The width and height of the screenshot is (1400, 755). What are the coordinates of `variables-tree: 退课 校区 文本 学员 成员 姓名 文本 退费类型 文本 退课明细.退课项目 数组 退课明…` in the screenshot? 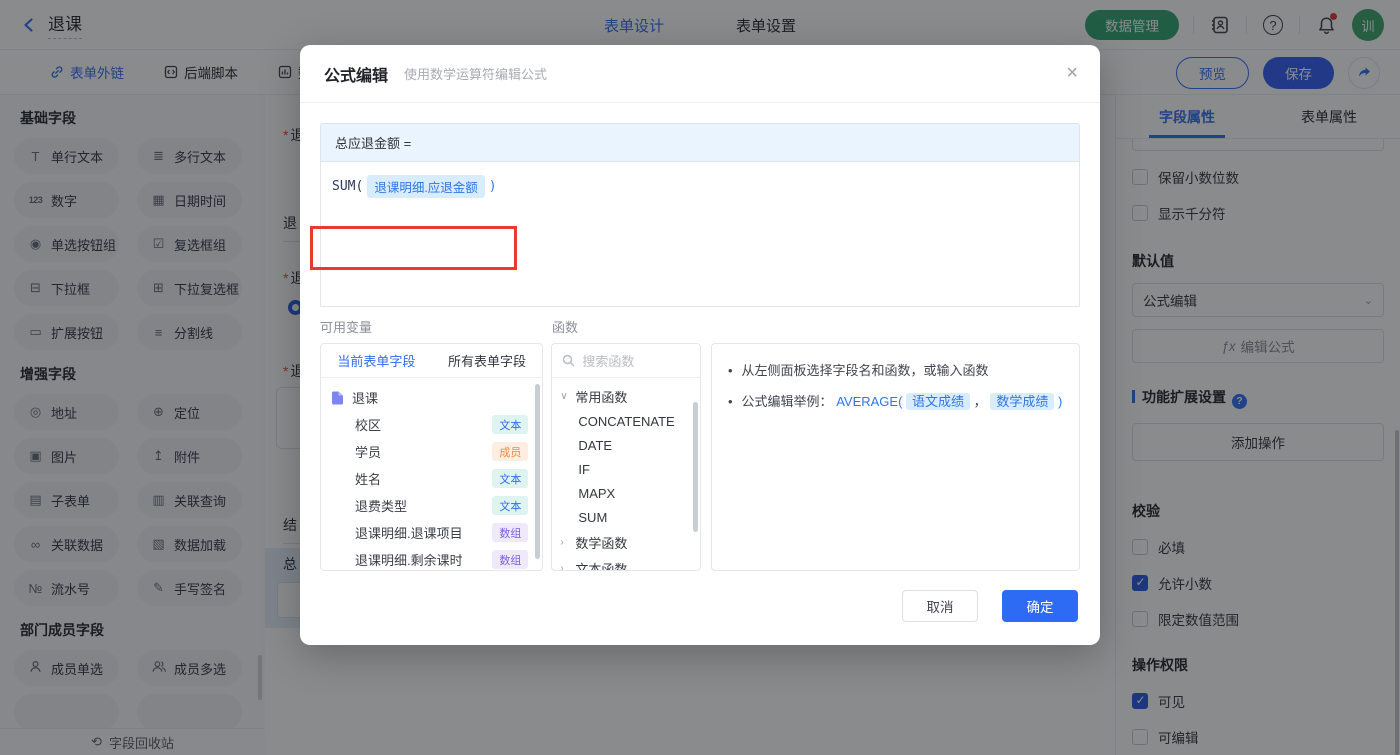 It's located at (431, 474).